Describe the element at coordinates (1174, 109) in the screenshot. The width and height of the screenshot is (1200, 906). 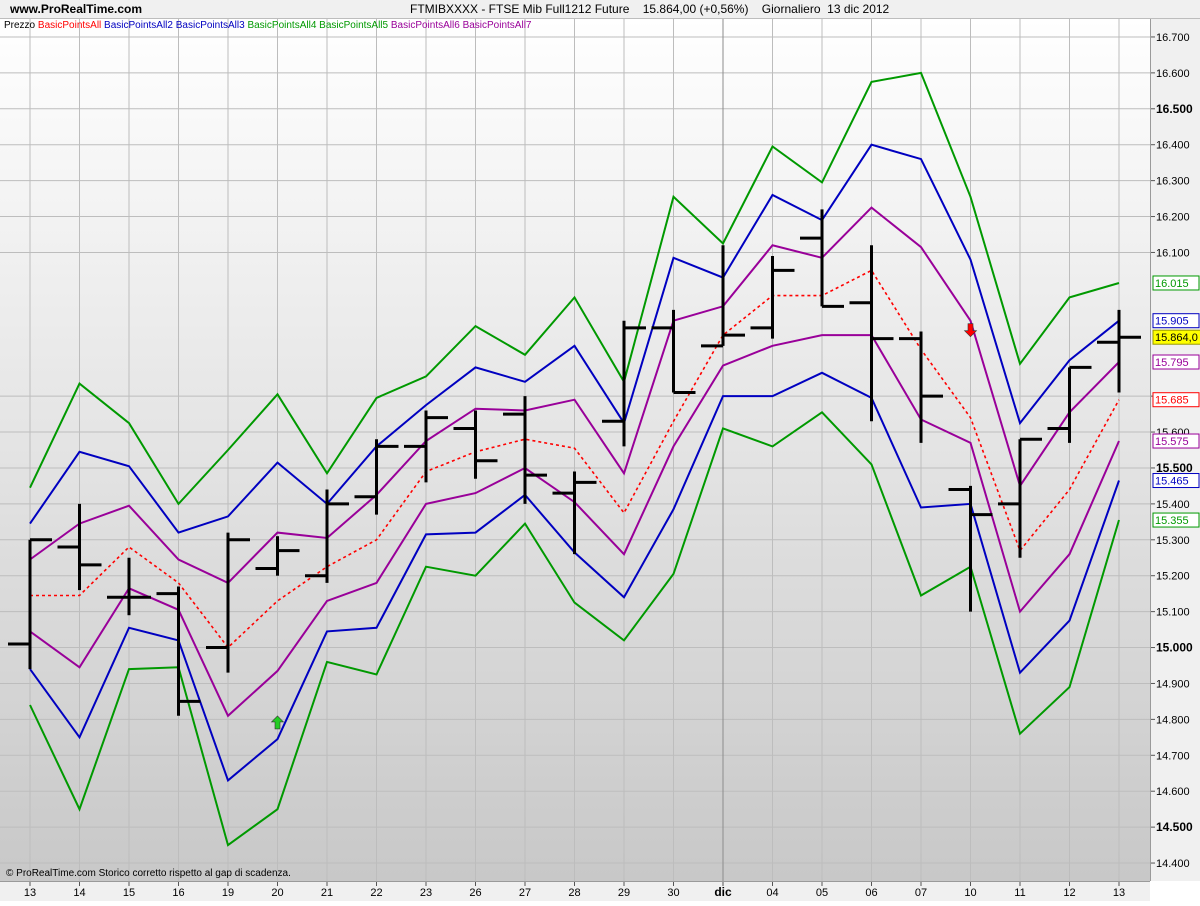
I see `y-tick-label: 16.500` at that location.